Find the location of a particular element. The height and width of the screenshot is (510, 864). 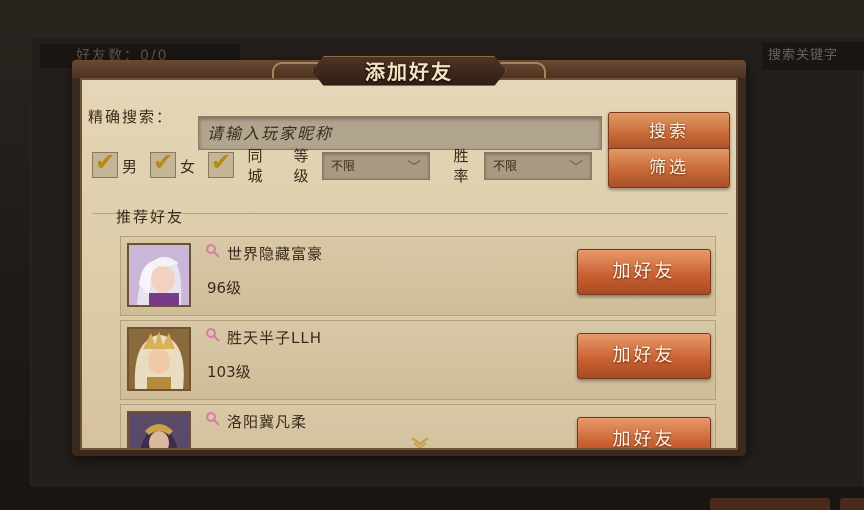

level-label-line-2: 级 is located at coordinates (301, 176).